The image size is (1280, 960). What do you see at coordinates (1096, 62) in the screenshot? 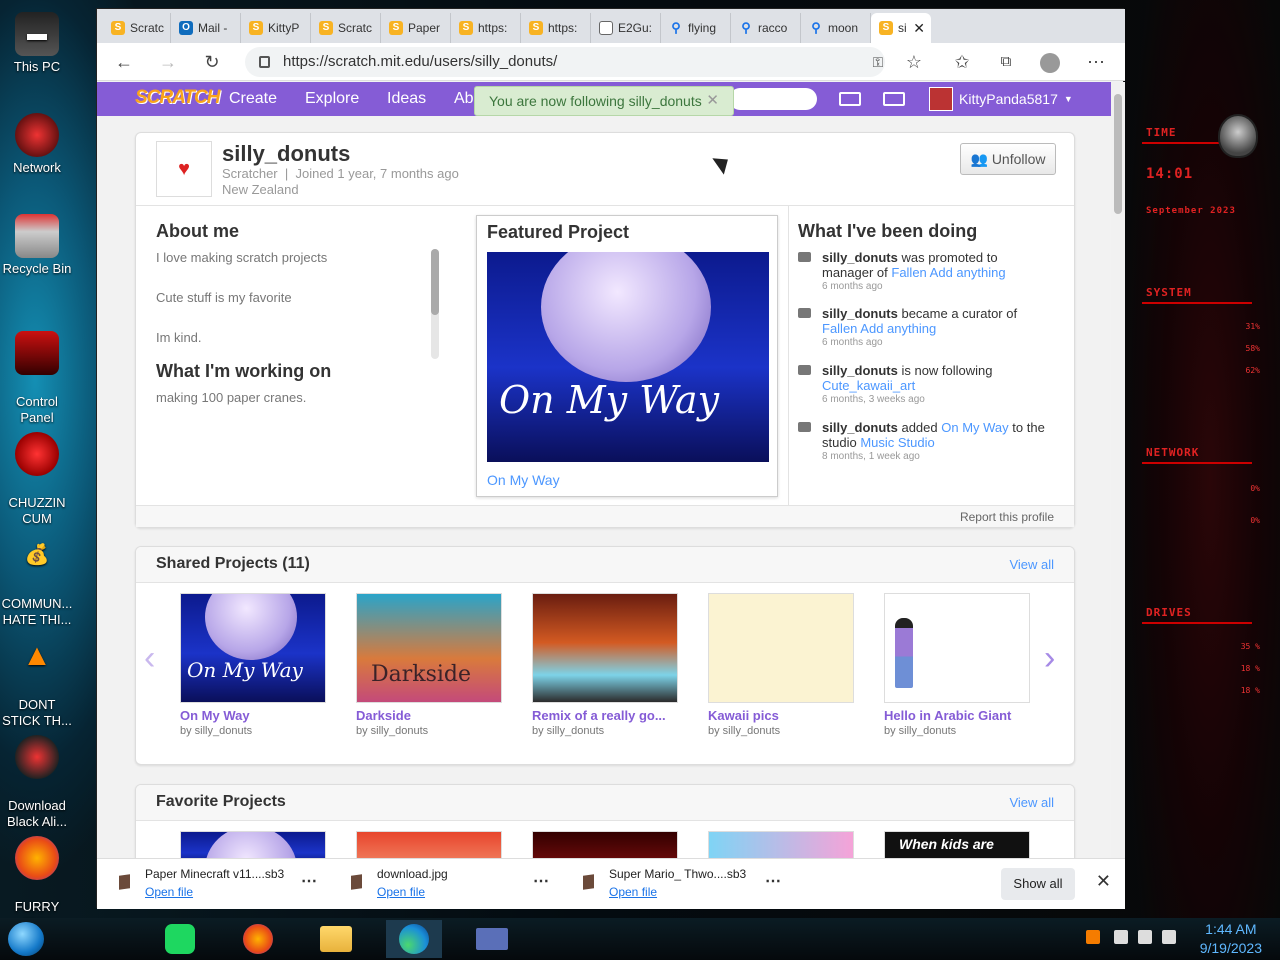
I see `menu-dots-icon: ⋯` at bounding box center [1096, 62].